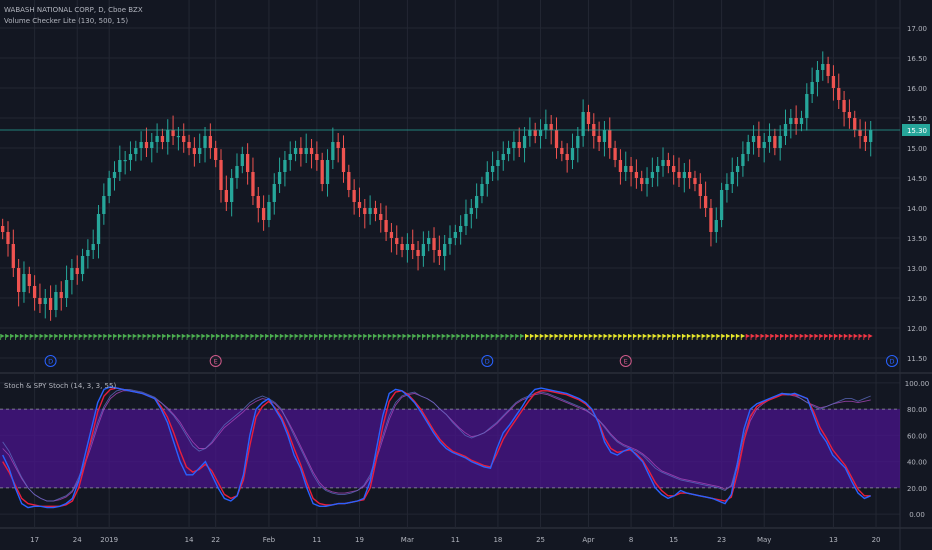  I want to click on x-axis-label: 11, so click(316, 540).